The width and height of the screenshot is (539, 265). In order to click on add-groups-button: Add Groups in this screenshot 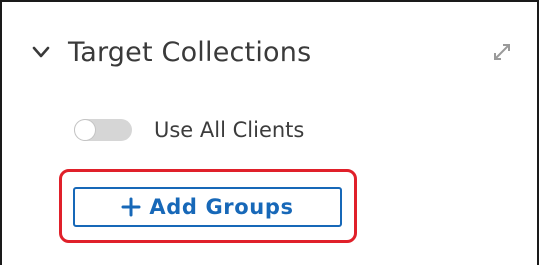, I will do `click(207, 207)`.